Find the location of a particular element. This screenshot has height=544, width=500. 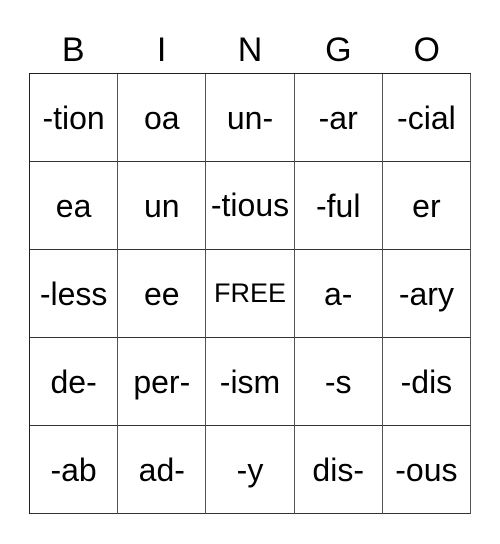

free-space: FREE is located at coordinates (250, 294).